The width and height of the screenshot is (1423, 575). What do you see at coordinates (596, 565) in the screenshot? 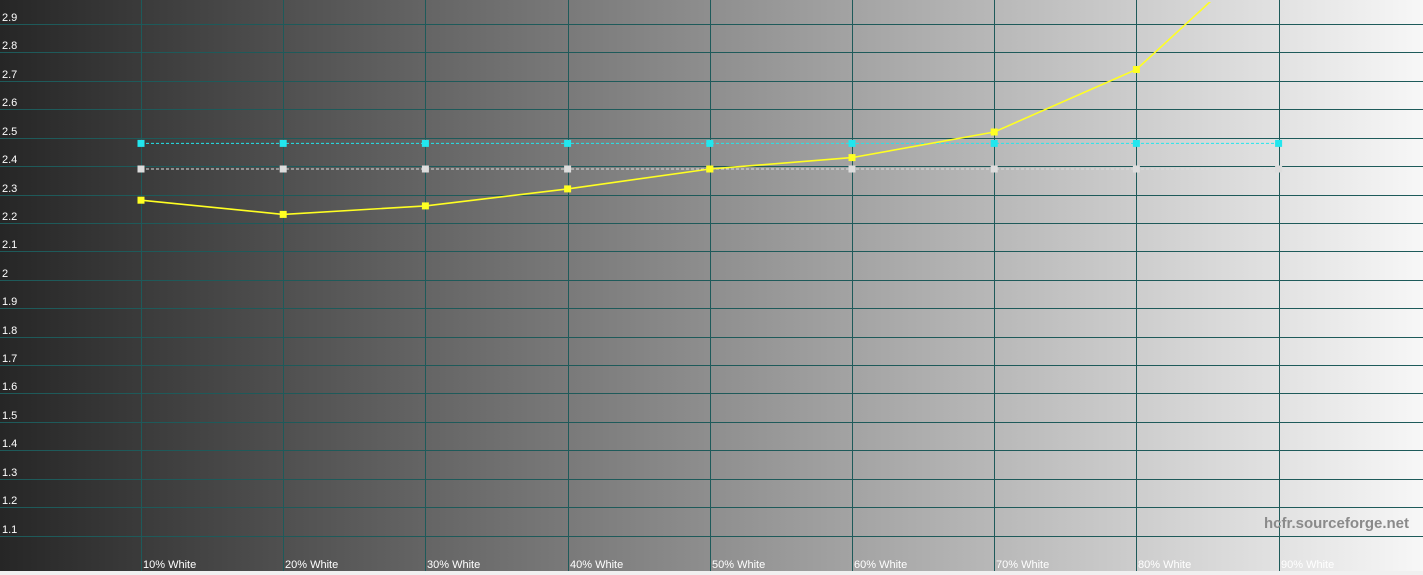
I see `x-category-label: 40% White` at bounding box center [596, 565].